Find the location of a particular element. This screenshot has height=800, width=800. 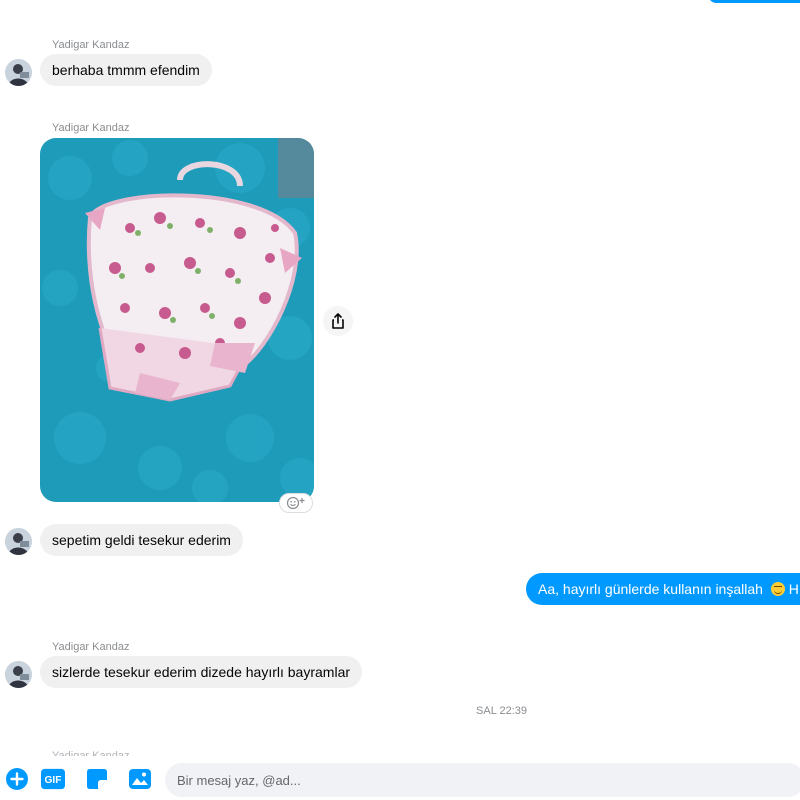

message-composer: GIF is located at coordinates (400, 779).